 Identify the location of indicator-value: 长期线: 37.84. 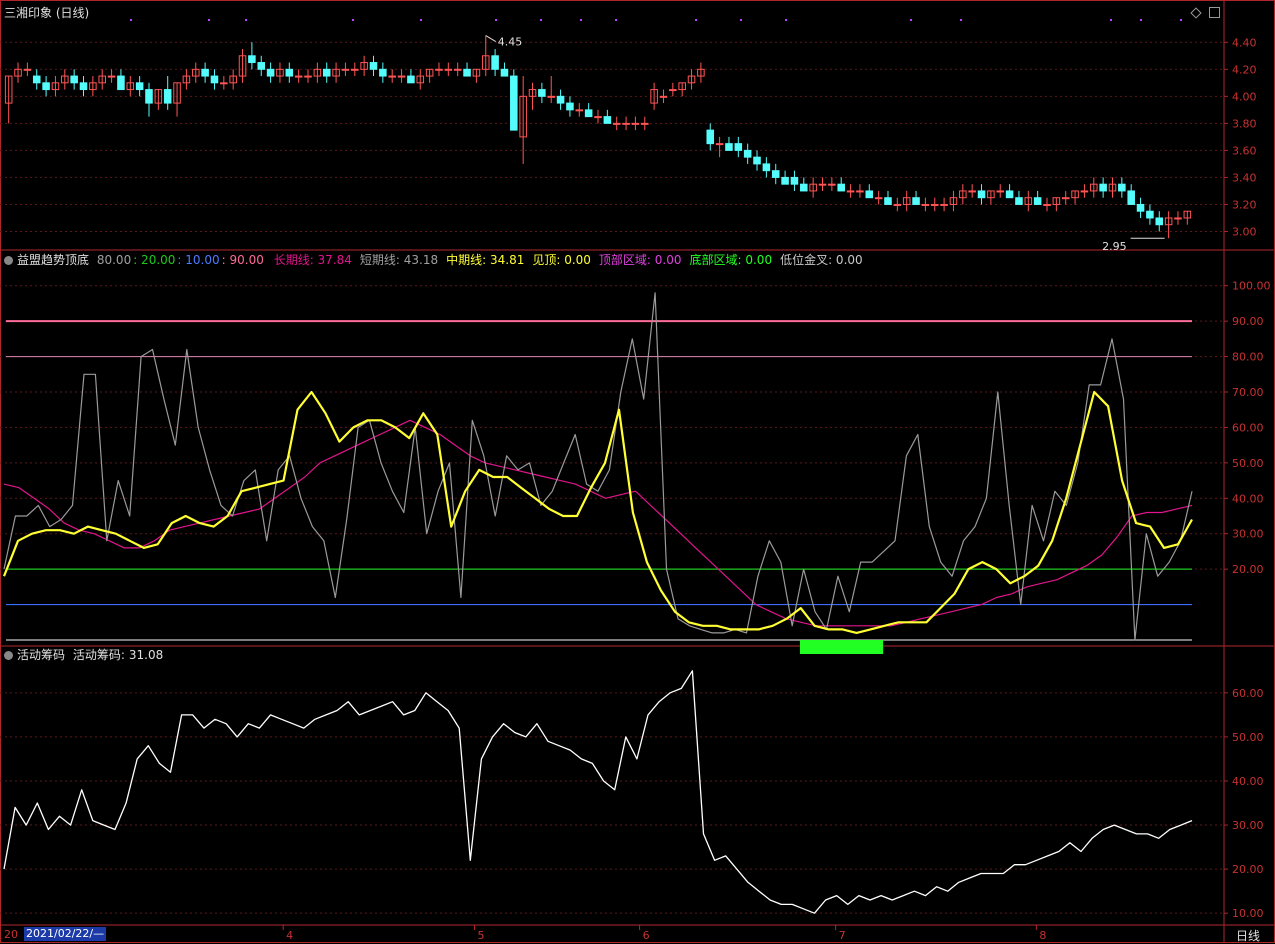
(312, 260).